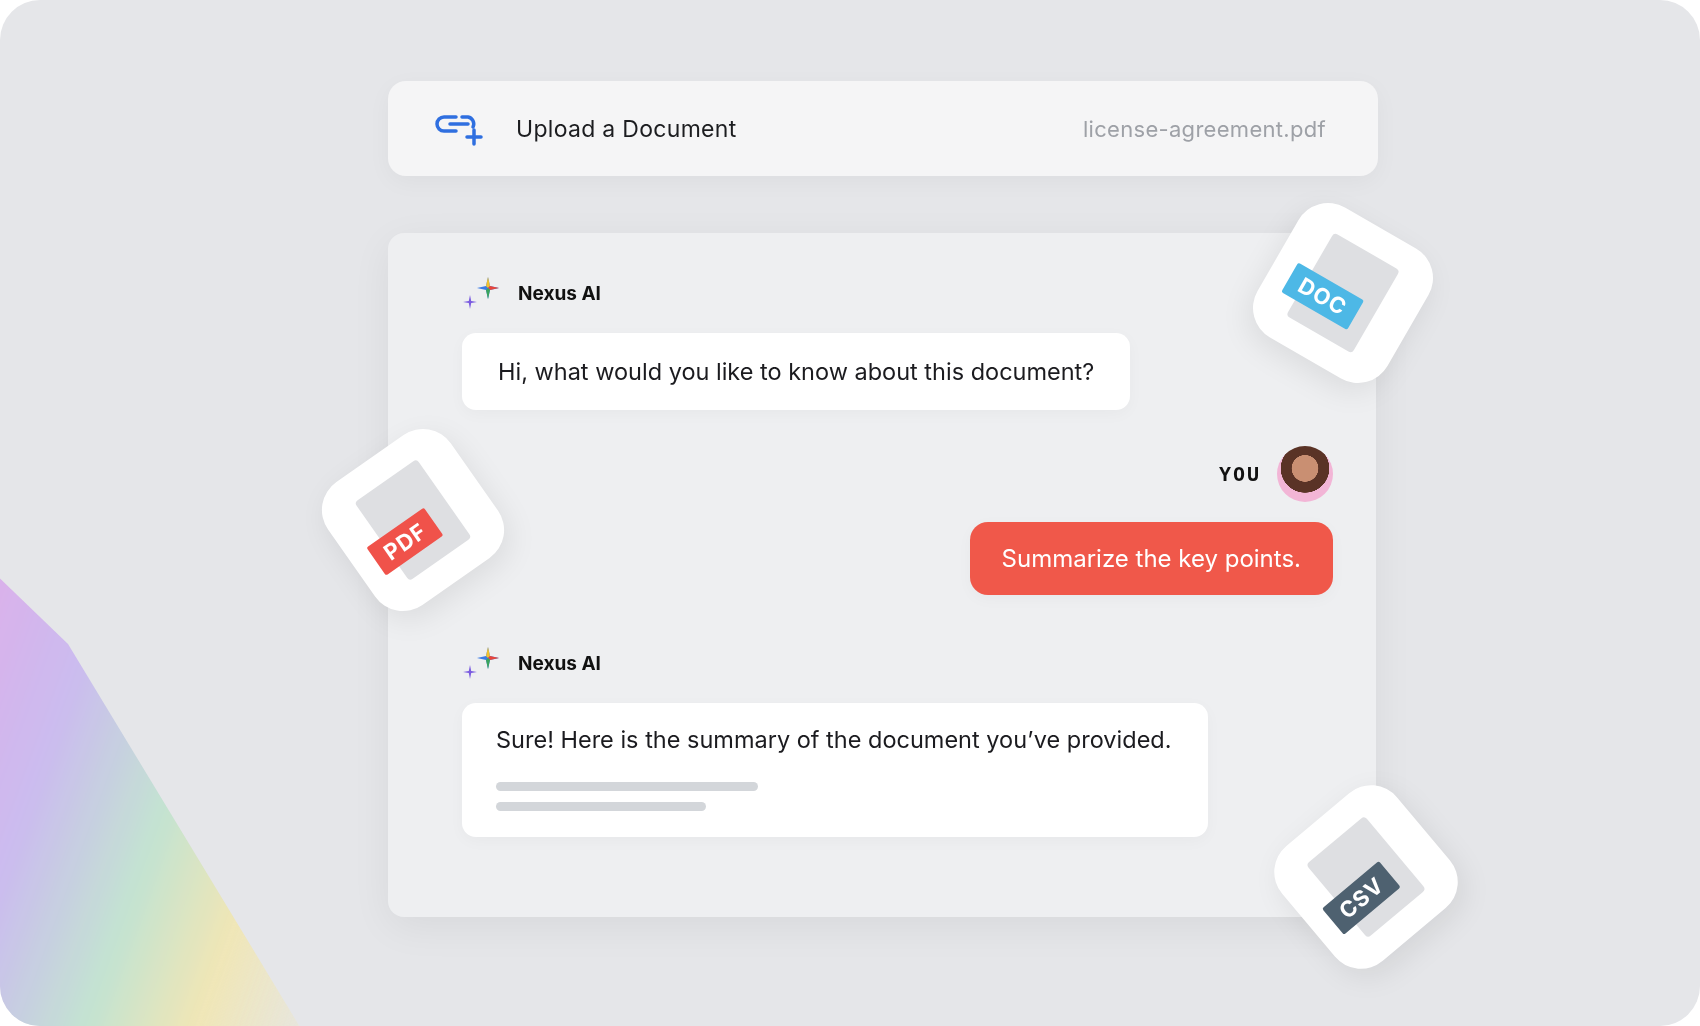 The width and height of the screenshot is (1700, 1026). What do you see at coordinates (883, 128) in the screenshot?
I see `upload-bar: Upload a Document license-agreement.pdf` at bounding box center [883, 128].